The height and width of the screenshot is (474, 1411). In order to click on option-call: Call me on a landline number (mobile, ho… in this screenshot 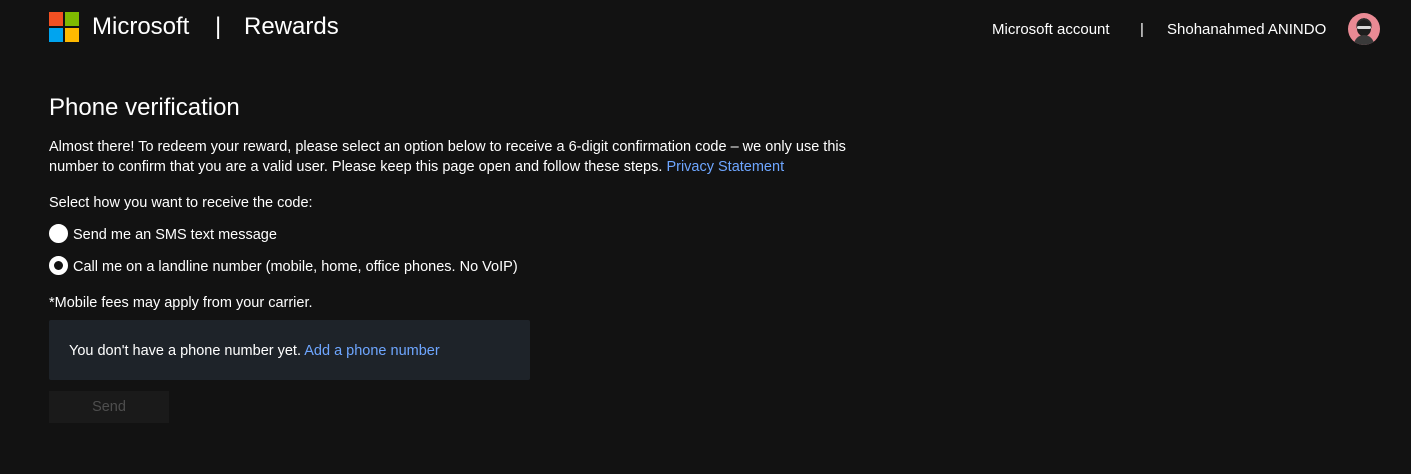, I will do `click(283, 265)`.